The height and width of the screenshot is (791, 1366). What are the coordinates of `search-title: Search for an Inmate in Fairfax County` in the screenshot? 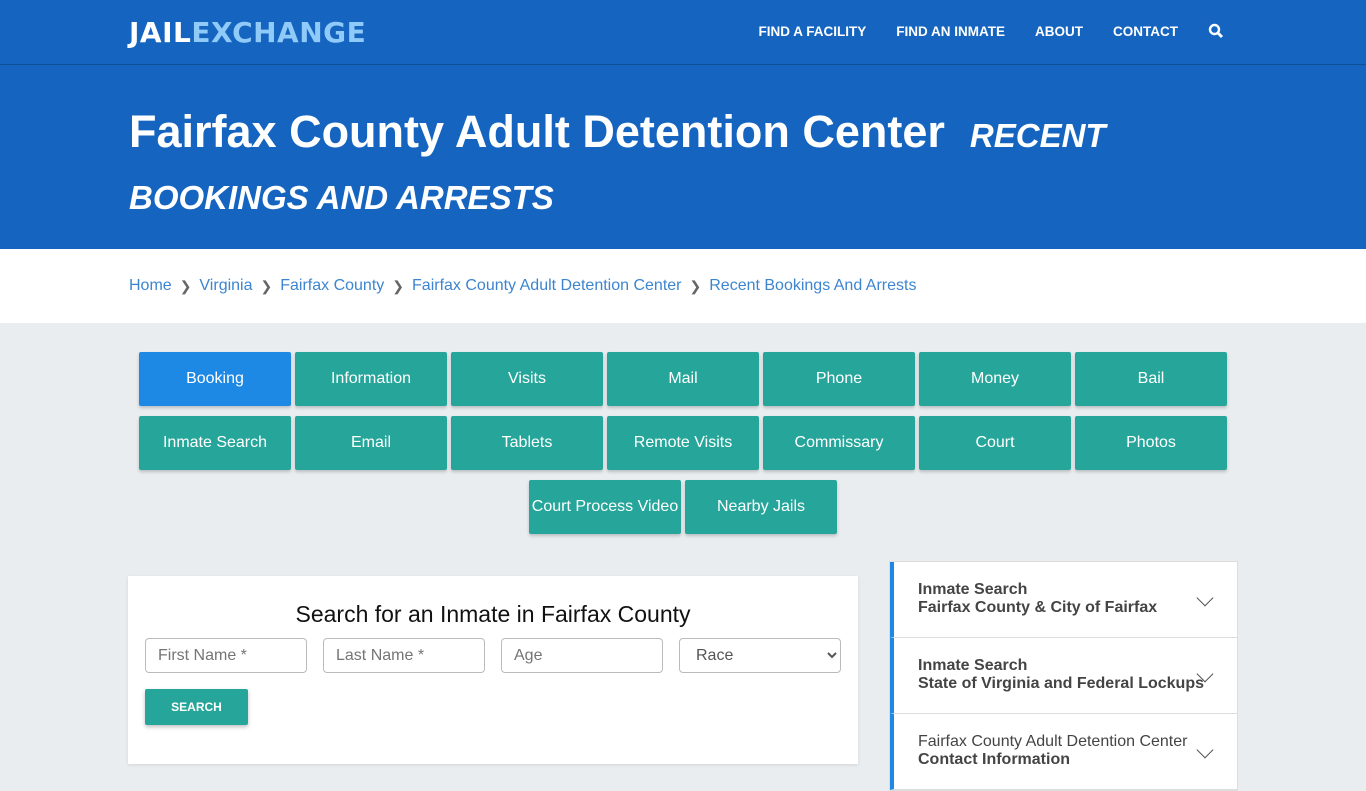 It's located at (493, 614).